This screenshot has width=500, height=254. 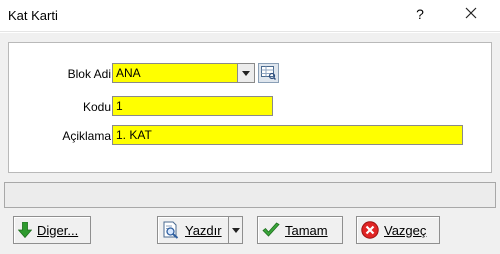 What do you see at coordinates (250, 16) in the screenshot?
I see `title-bar: Kat Karti ?` at bounding box center [250, 16].